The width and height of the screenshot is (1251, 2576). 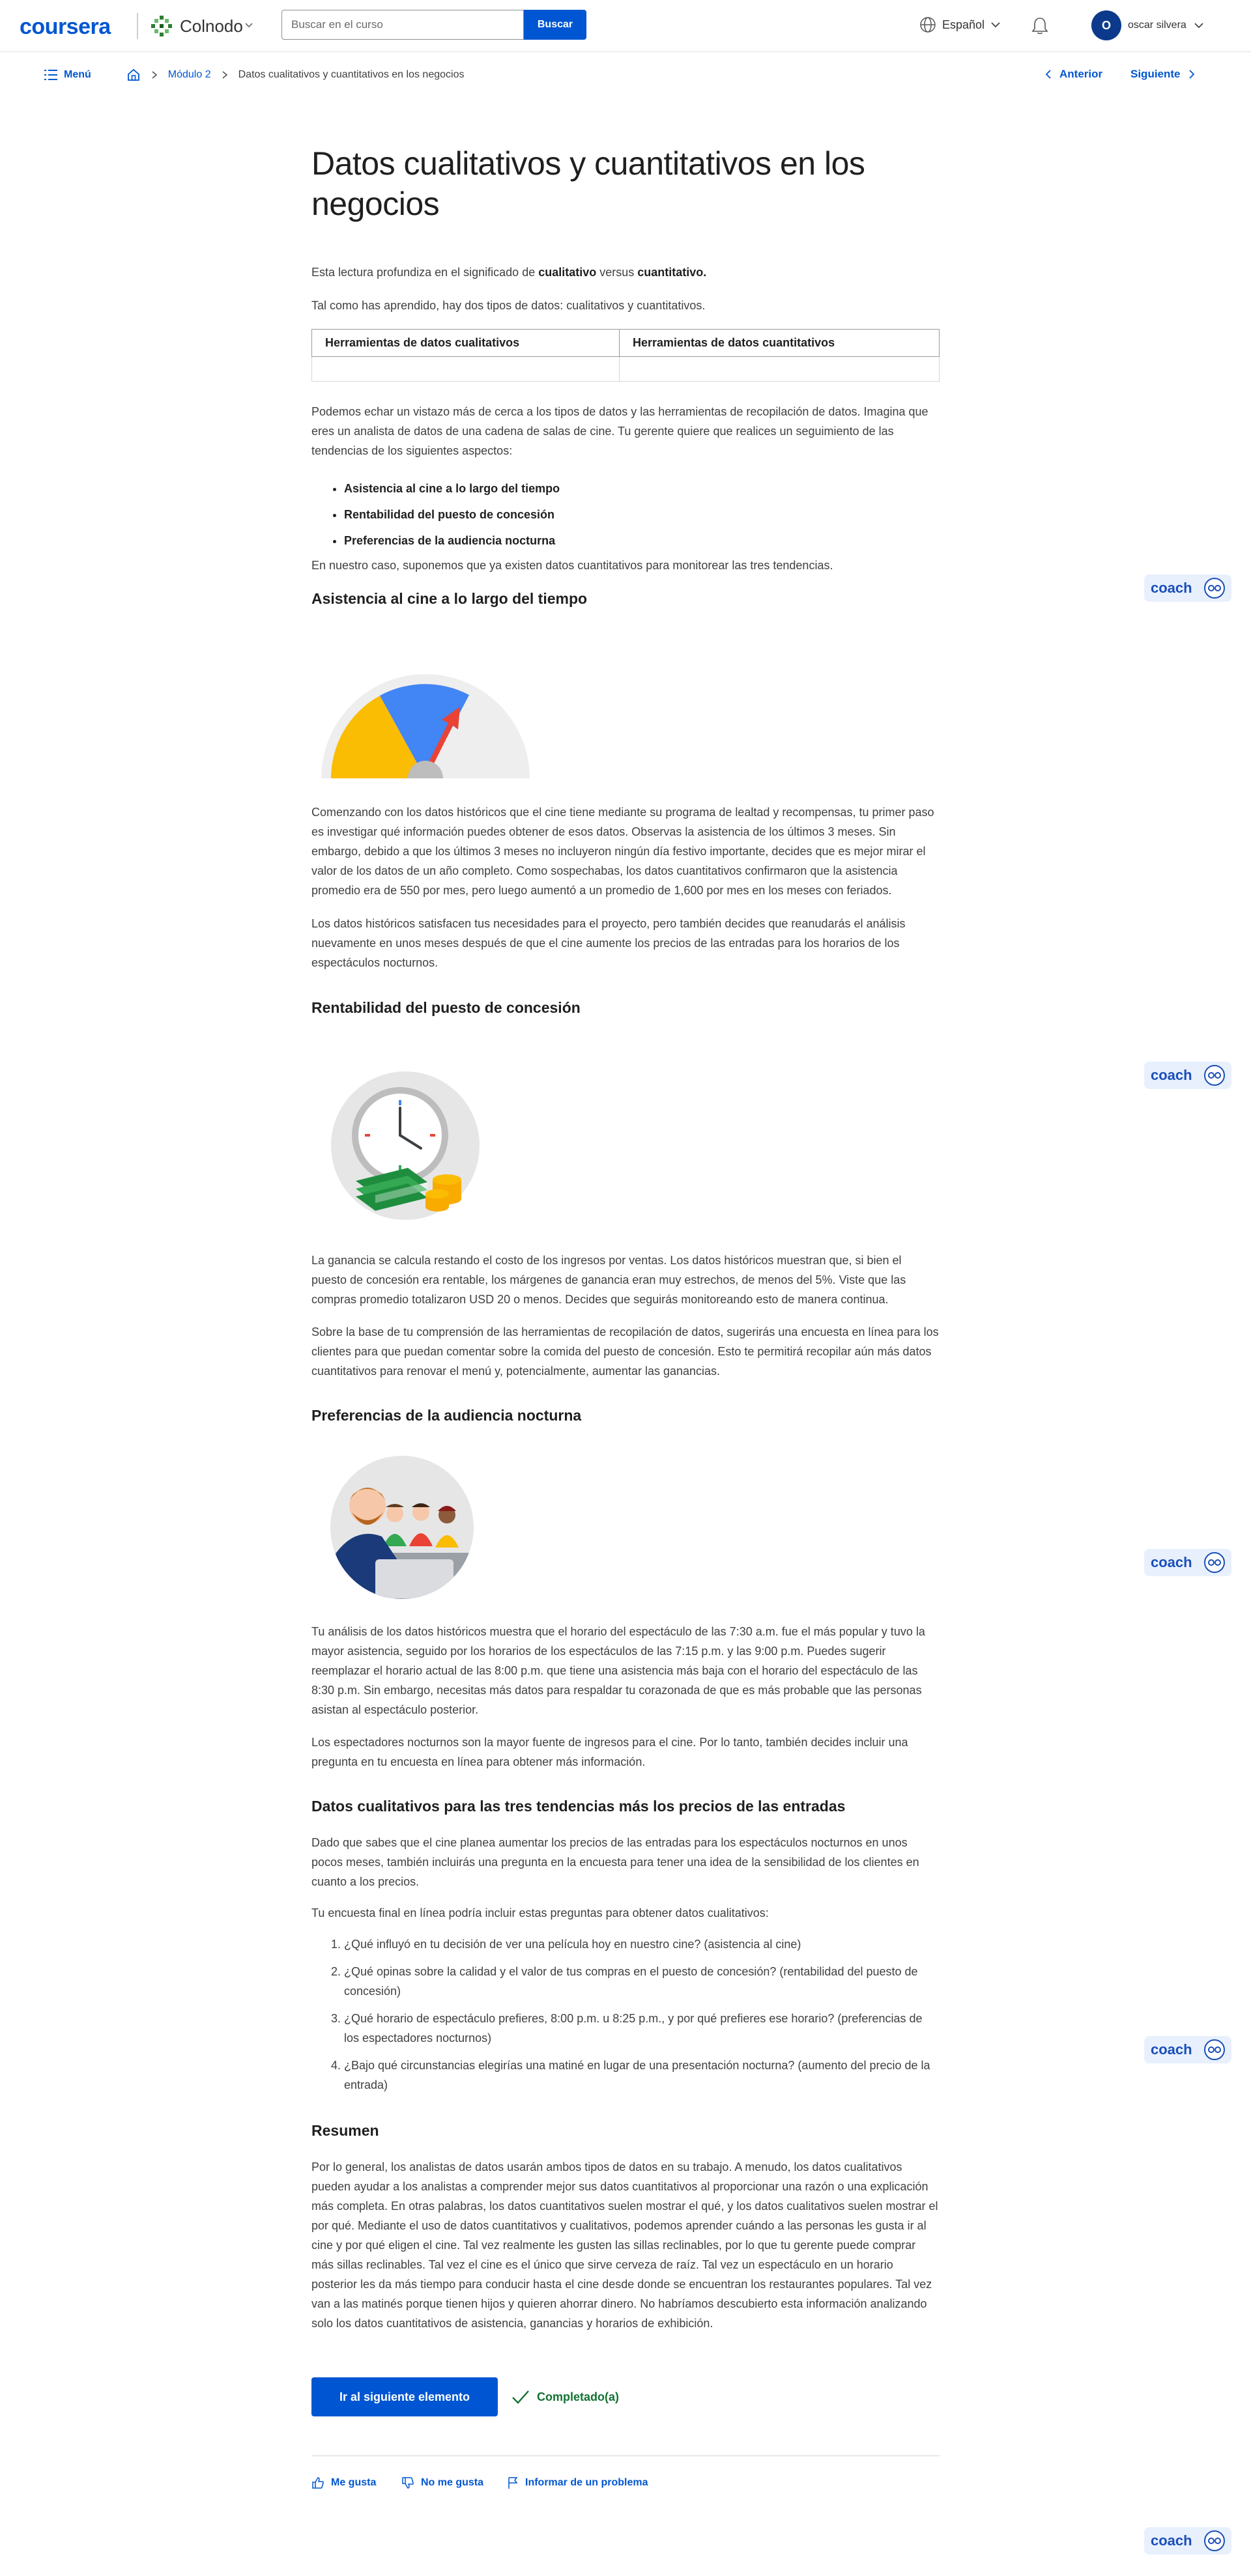 What do you see at coordinates (51, 75) in the screenshot?
I see `list-menu-icon` at bounding box center [51, 75].